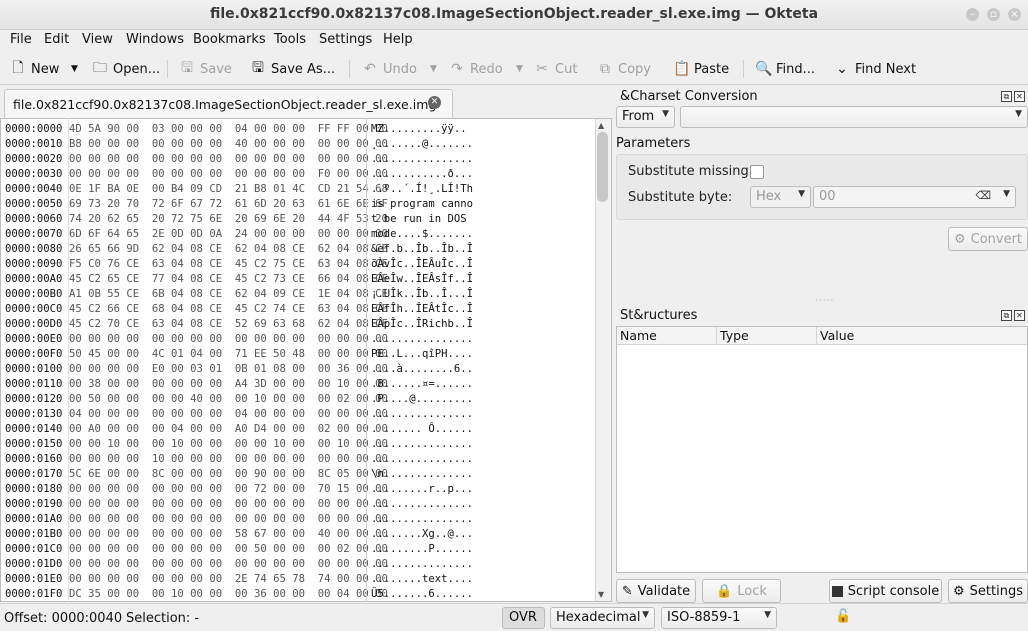 Image resolution: width=1028 pixels, height=631 pixels. I want to click on row-text-chars: EÂeÎw..ÎEÂsÎf..Î, so click(427, 279).